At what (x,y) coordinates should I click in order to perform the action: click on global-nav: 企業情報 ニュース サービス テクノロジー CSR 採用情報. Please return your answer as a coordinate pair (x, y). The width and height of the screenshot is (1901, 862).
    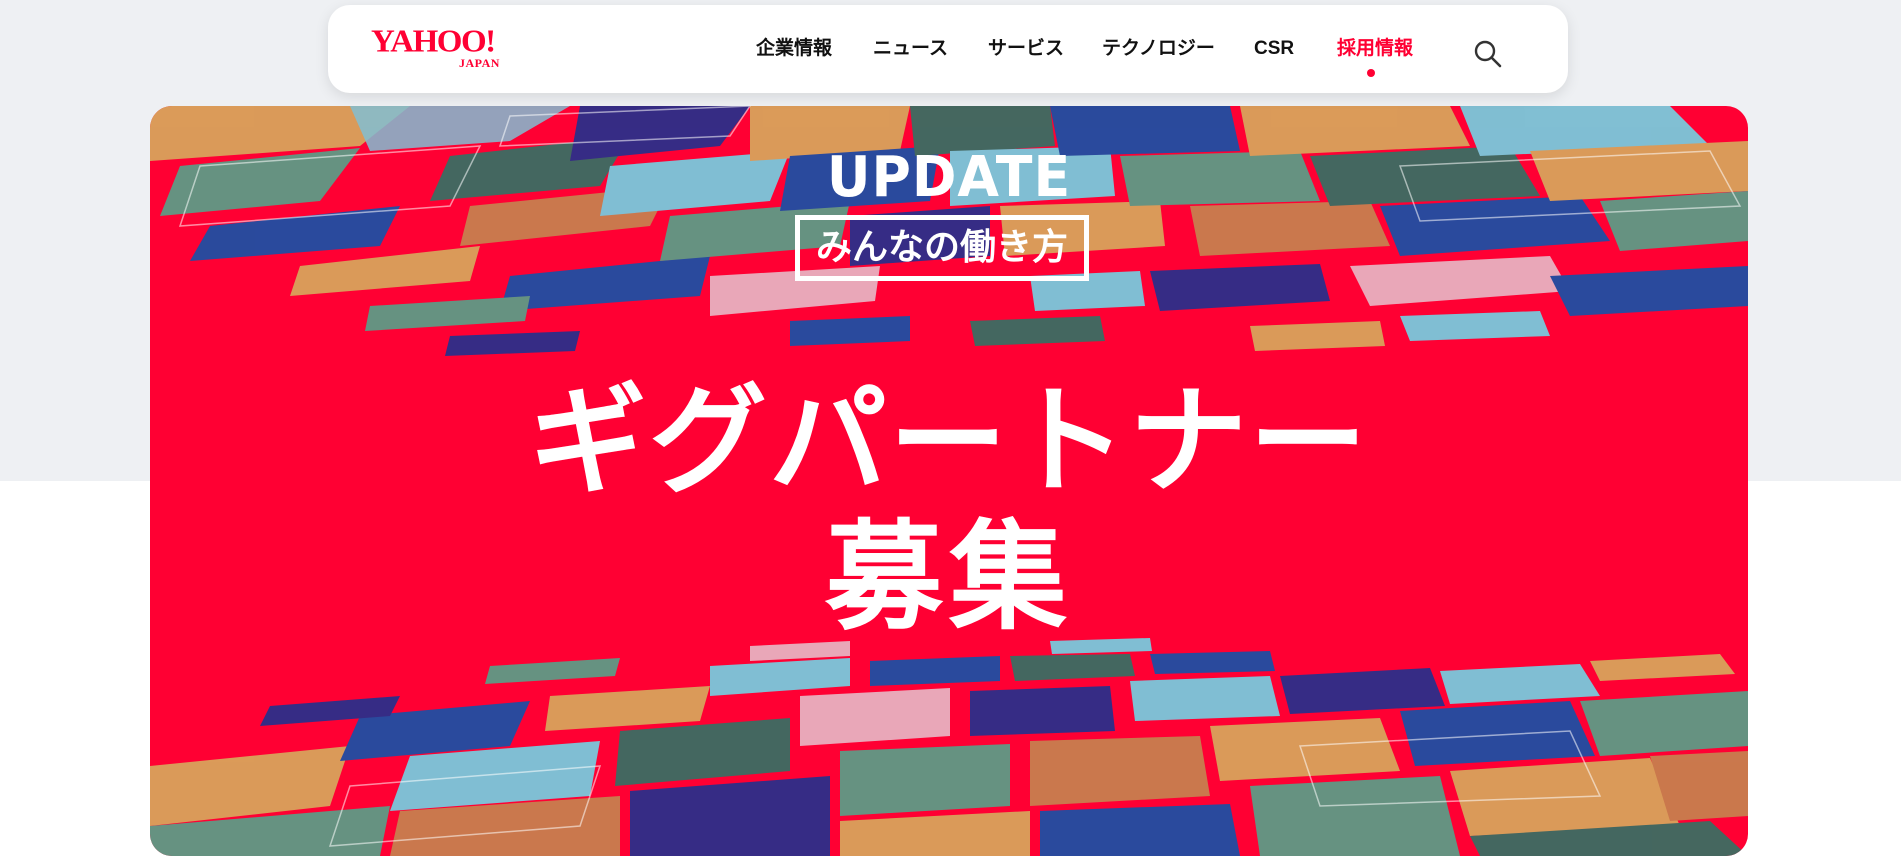
    Looking at the image, I should click on (948, 49).